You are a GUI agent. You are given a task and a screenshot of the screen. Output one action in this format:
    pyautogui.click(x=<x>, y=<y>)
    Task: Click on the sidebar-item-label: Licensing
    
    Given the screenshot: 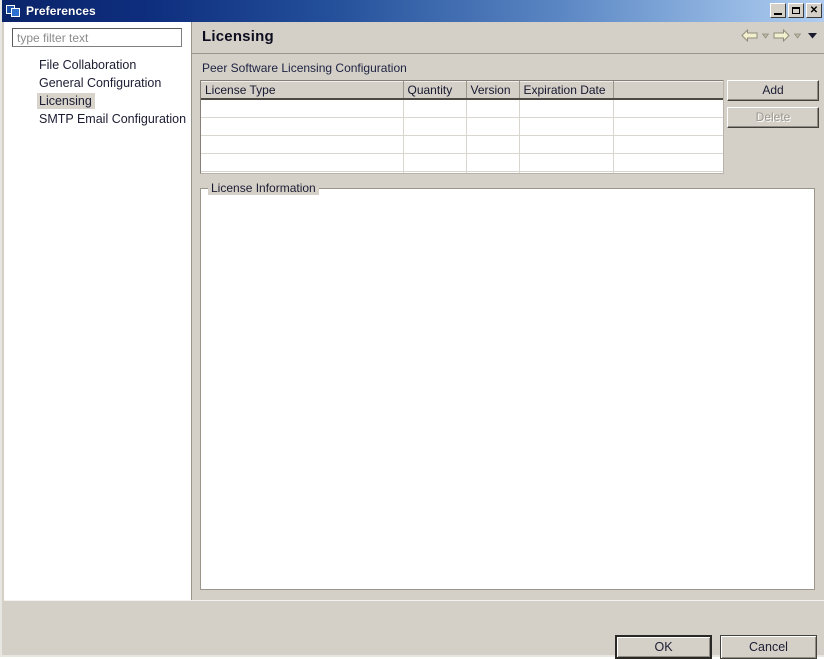 What is the action you would take?
    pyautogui.click(x=66, y=101)
    